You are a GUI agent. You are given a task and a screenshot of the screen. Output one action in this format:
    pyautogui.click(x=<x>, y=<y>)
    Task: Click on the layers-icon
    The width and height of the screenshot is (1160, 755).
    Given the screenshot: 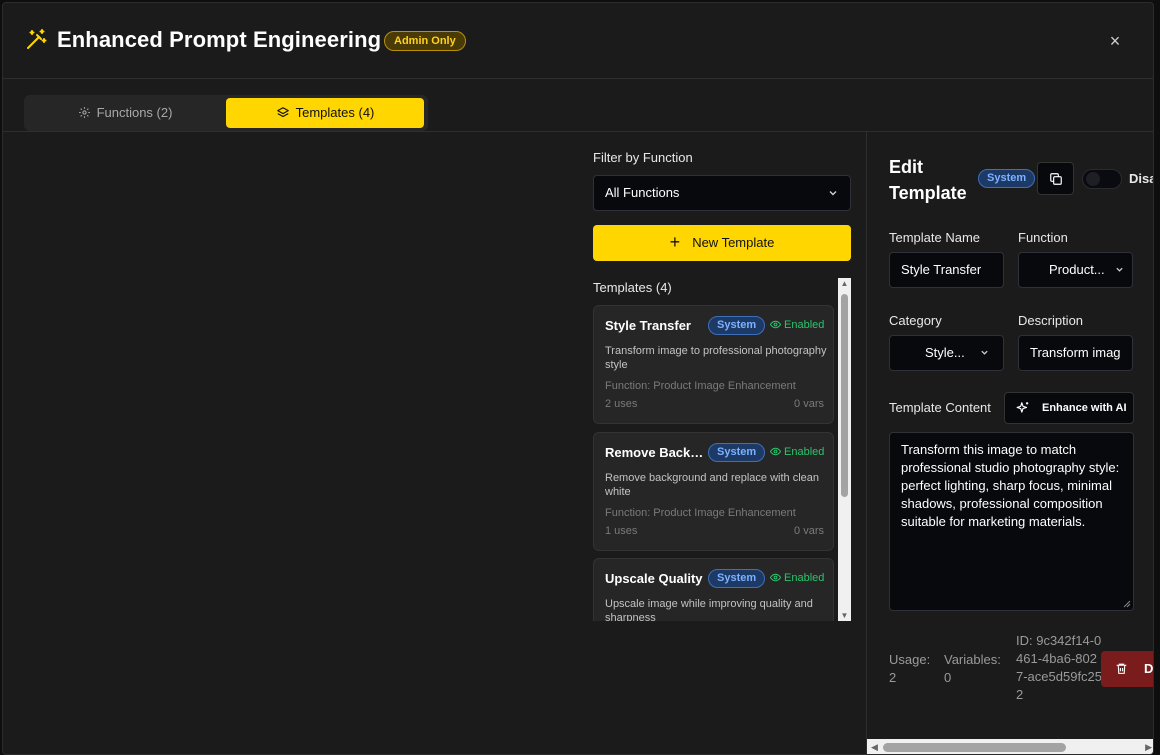 What is the action you would take?
    pyautogui.click(x=282, y=111)
    